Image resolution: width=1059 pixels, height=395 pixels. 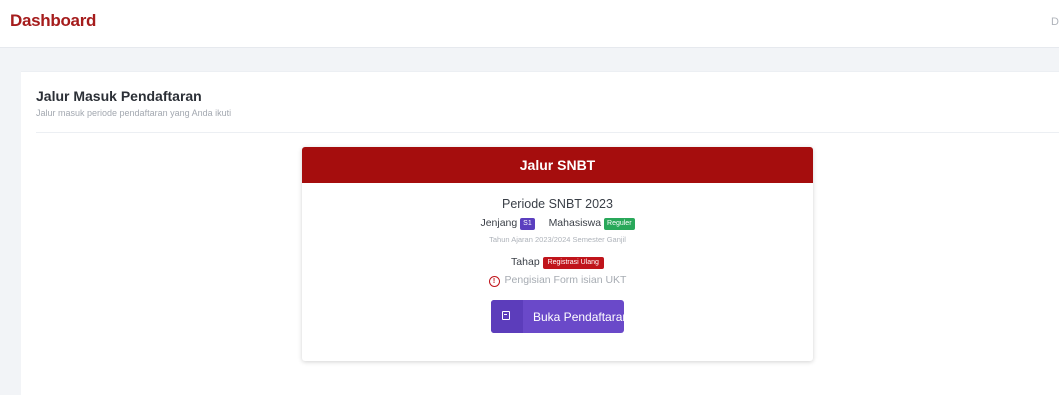 I want to click on divider, so click(x=547, y=132).